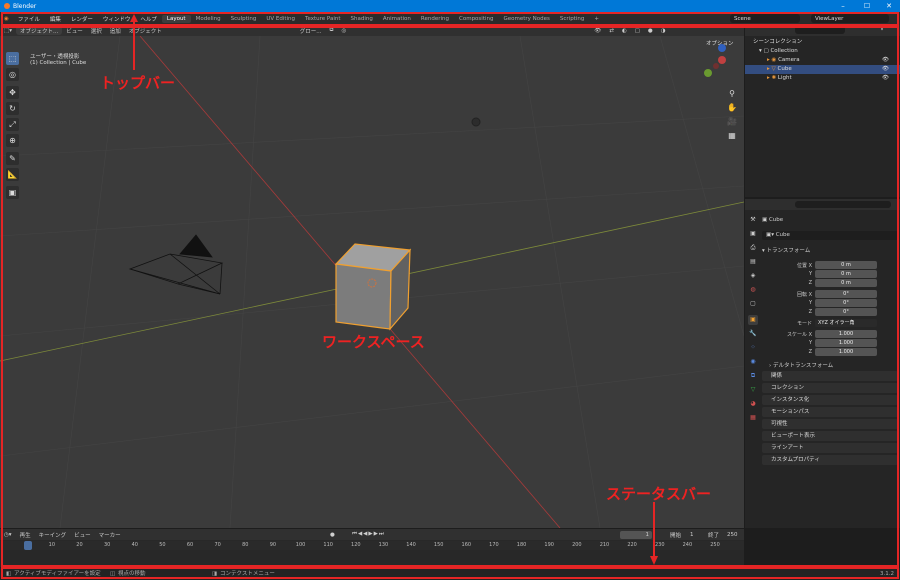  What do you see at coordinates (753, 234) in the screenshot?
I see `render-tab-icon: ▣` at bounding box center [753, 234].